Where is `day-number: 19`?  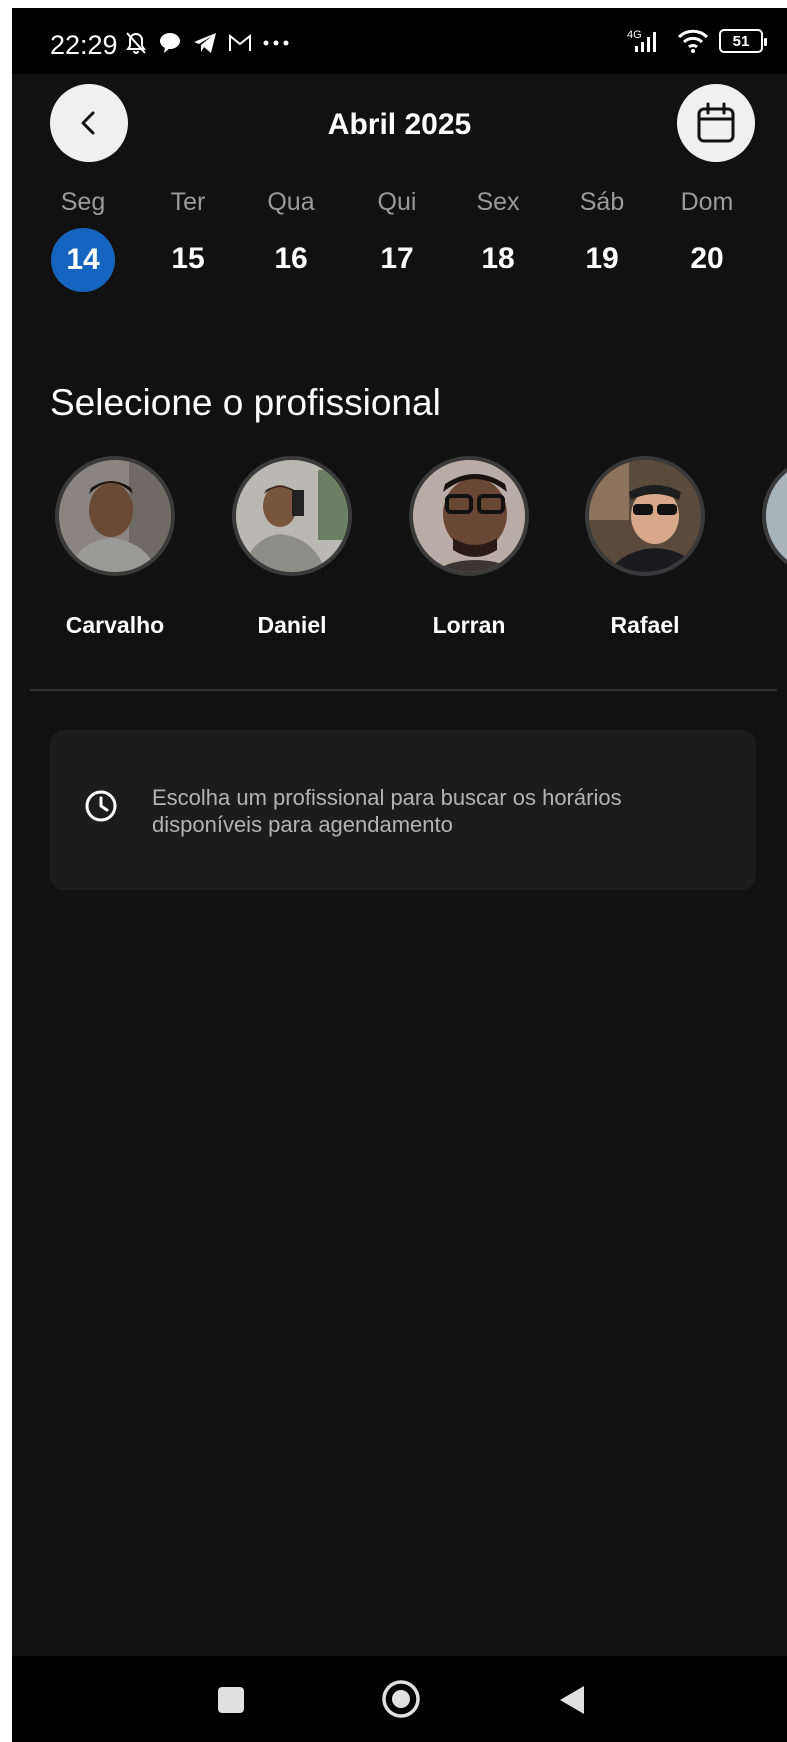
day-number: 19 is located at coordinates (602, 258).